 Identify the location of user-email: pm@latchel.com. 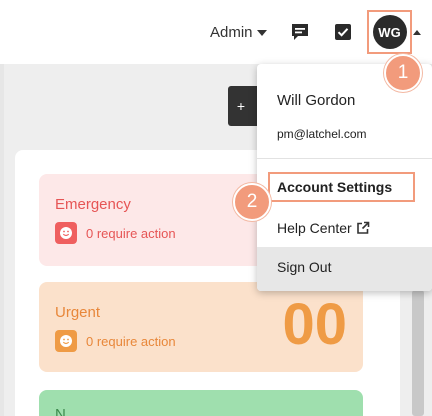
(322, 134).